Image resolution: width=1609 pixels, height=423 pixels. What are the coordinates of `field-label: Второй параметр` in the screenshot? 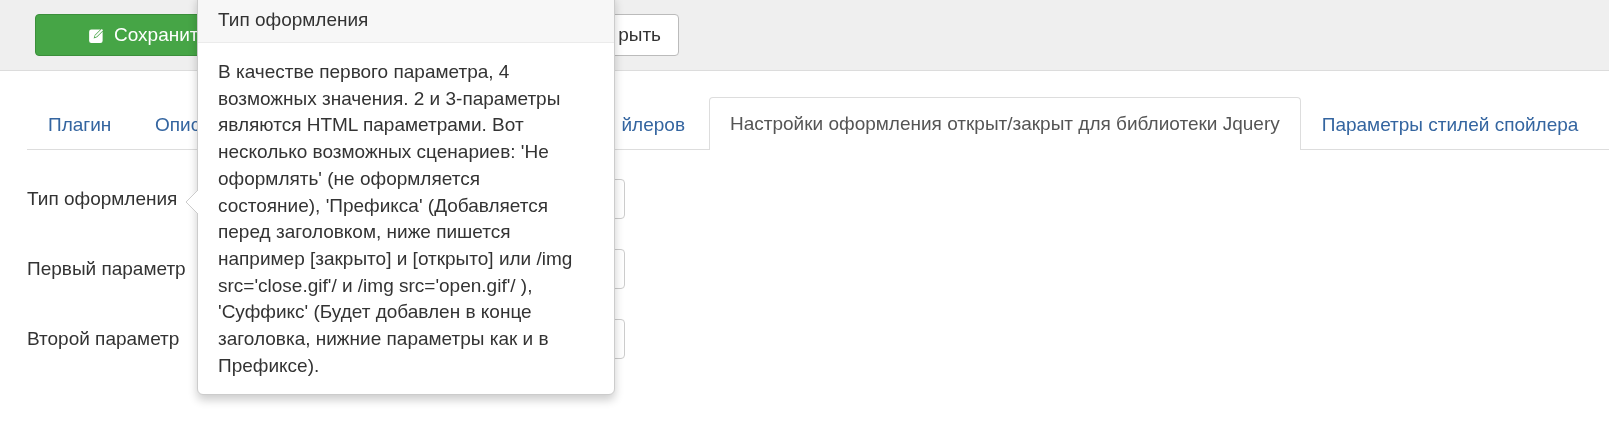 It's located at (103, 338).